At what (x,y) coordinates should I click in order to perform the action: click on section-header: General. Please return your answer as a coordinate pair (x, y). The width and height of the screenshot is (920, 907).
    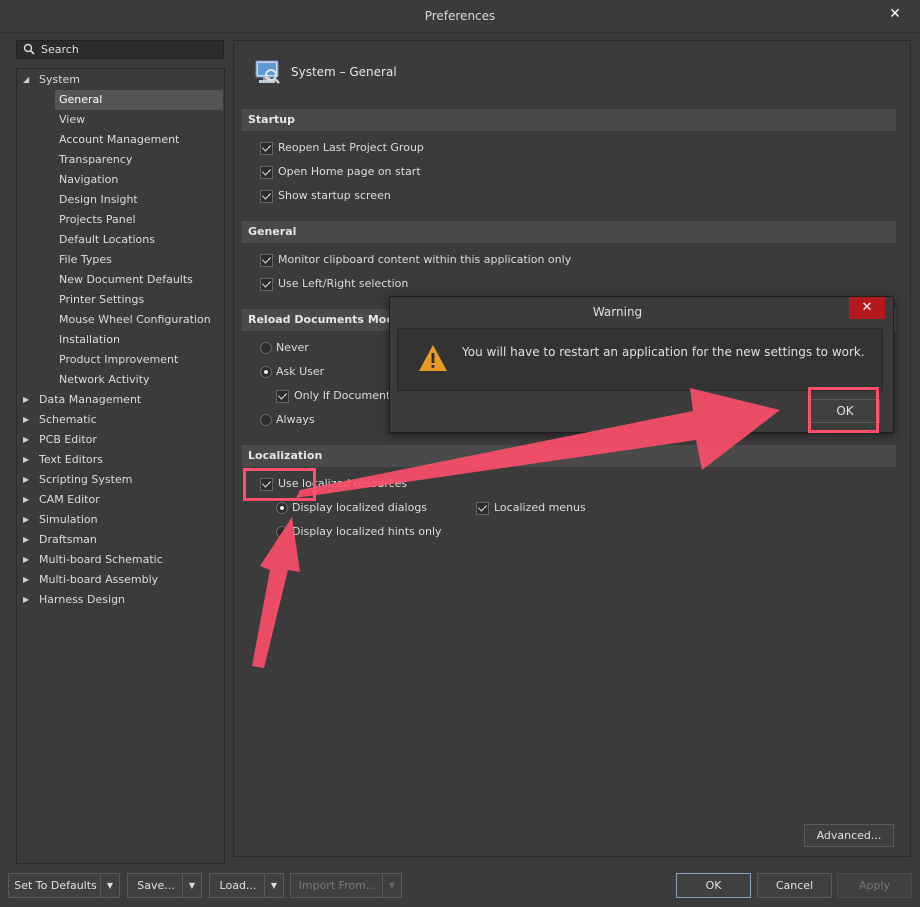
    Looking at the image, I should click on (272, 231).